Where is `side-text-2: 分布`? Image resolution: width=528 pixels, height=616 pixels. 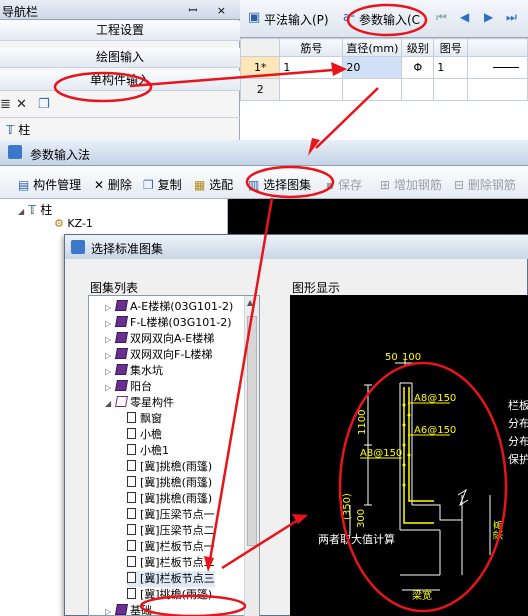 side-text-2: 分布 is located at coordinates (518, 423).